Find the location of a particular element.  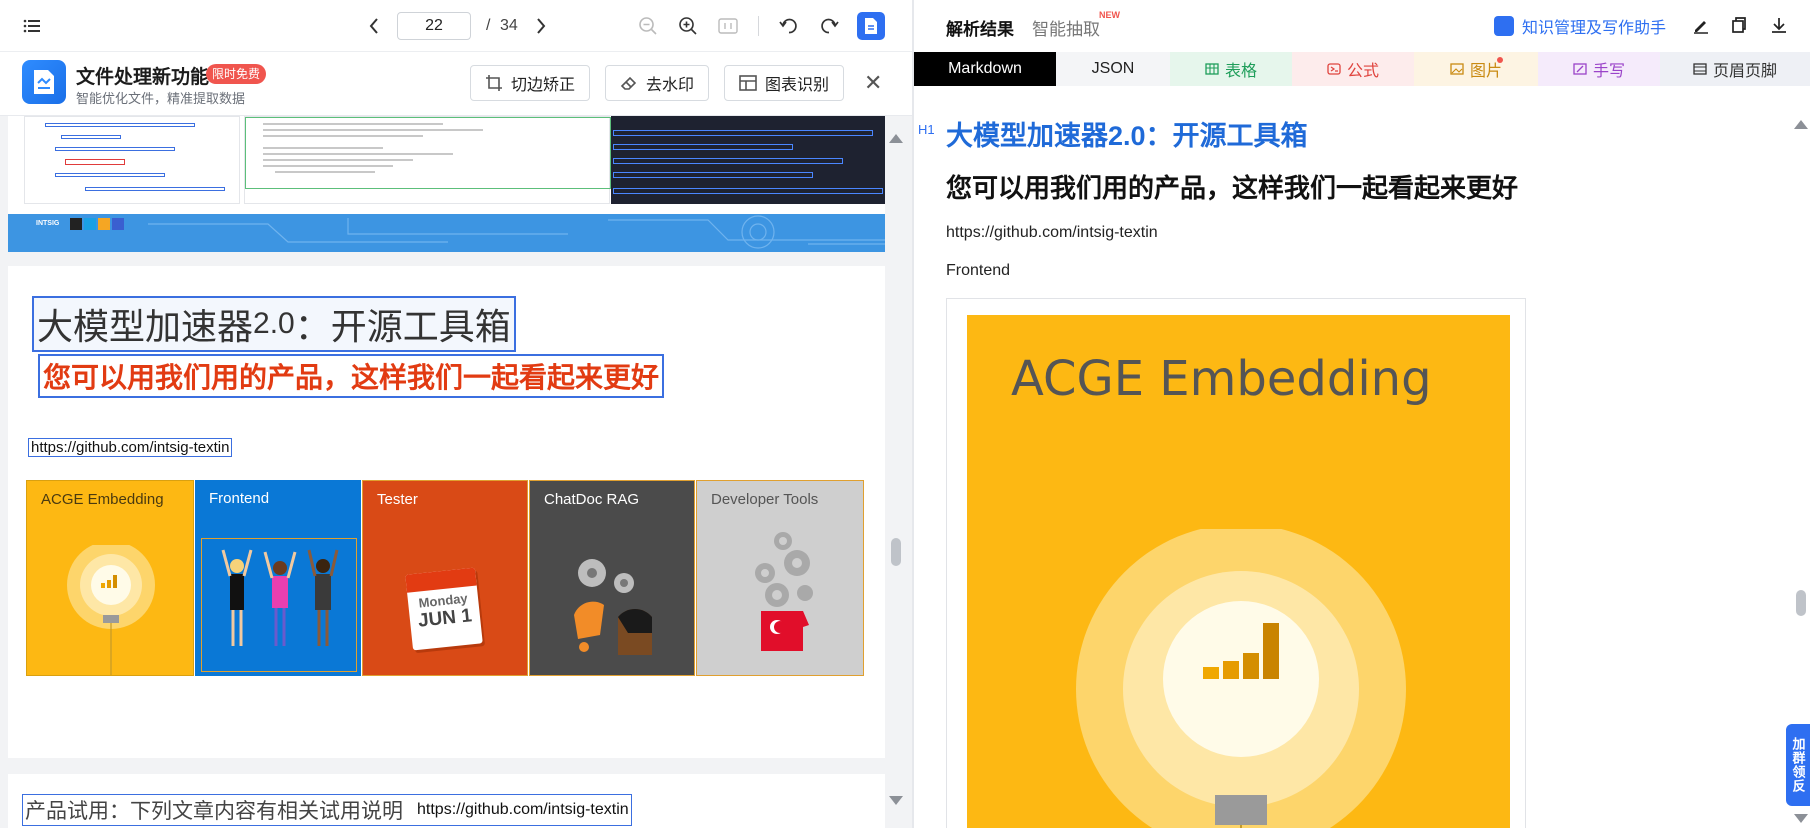

h1-marker: H1 is located at coordinates (926, 129).